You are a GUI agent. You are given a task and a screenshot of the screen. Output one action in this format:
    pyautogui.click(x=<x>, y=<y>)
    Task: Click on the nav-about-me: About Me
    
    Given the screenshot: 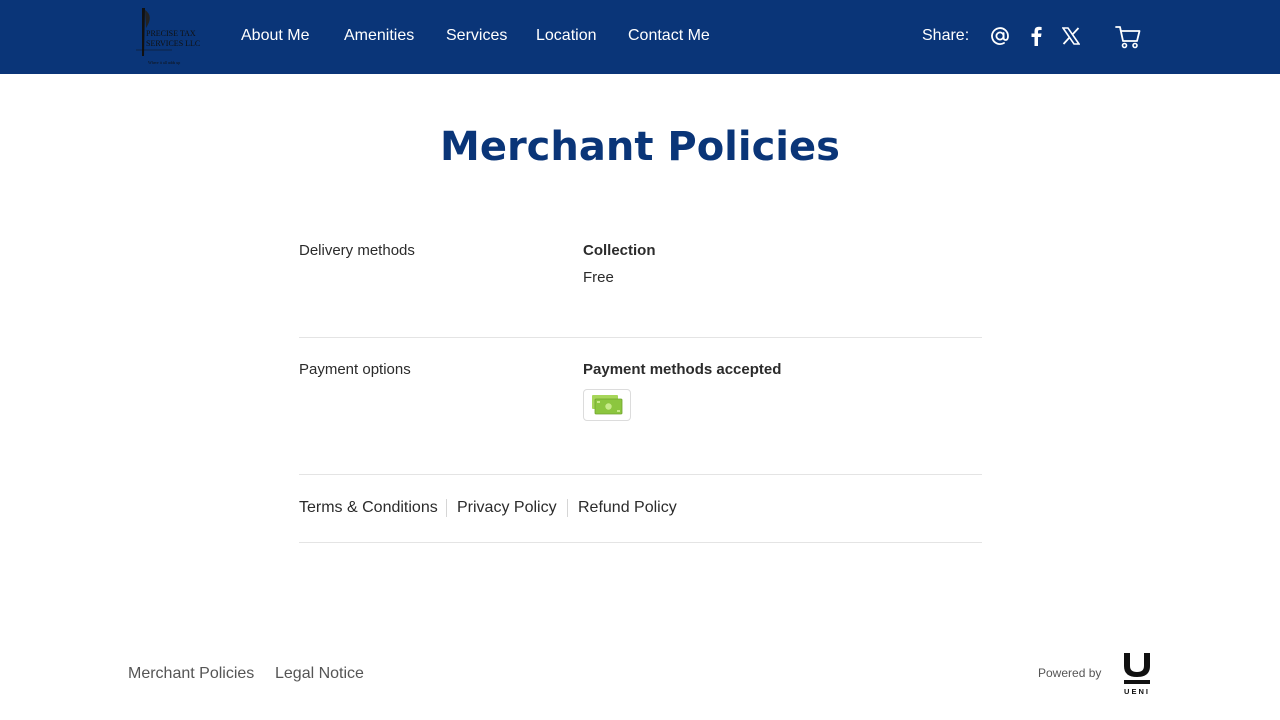 What is the action you would take?
    pyautogui.click(x=275, y=36)
    